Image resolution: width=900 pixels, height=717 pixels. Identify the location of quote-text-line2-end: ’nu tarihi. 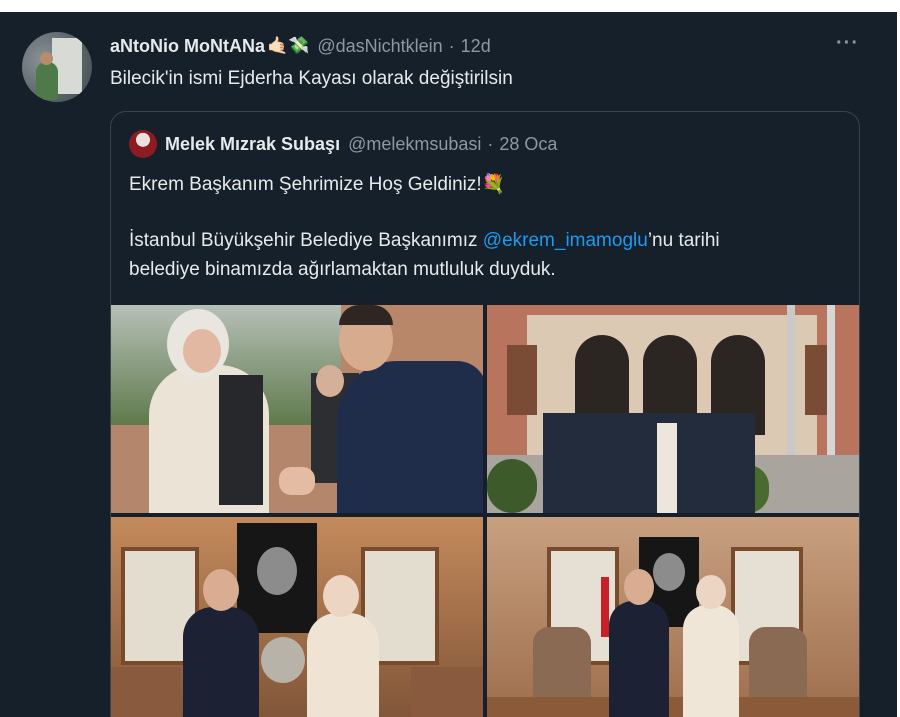
(683, 240).